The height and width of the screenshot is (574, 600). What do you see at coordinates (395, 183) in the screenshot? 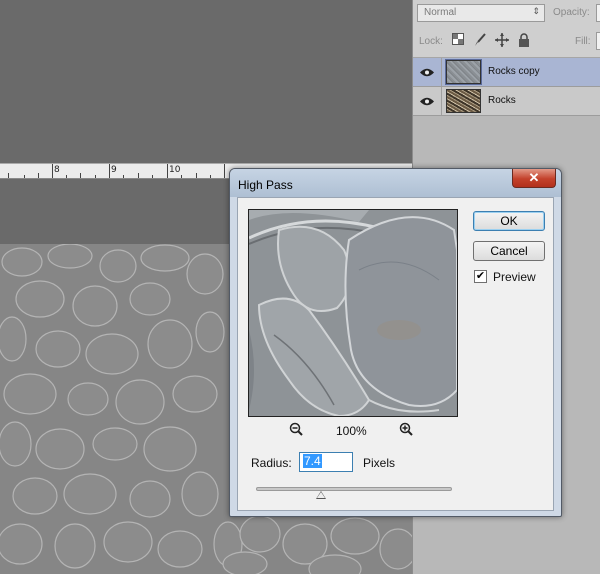
I see `dialog-titlebar: High Pass ✕` at bounding box center [395, 183].